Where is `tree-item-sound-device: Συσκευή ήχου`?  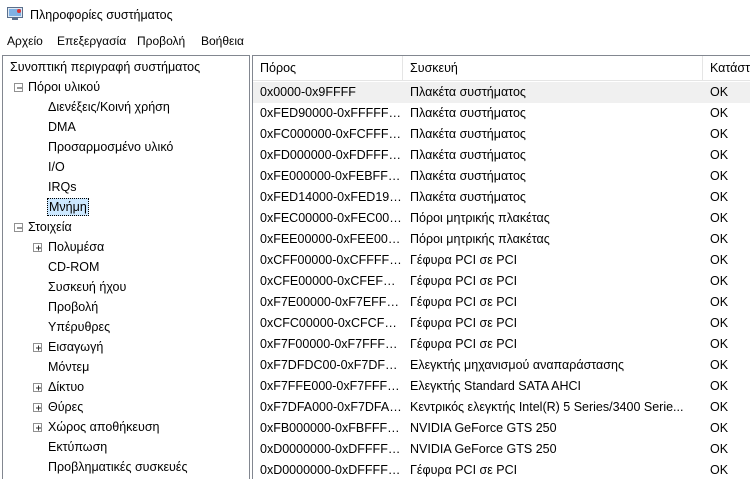
tree-item-sound-device: Συσκευή ήχου is located at coordinates (87, 287).